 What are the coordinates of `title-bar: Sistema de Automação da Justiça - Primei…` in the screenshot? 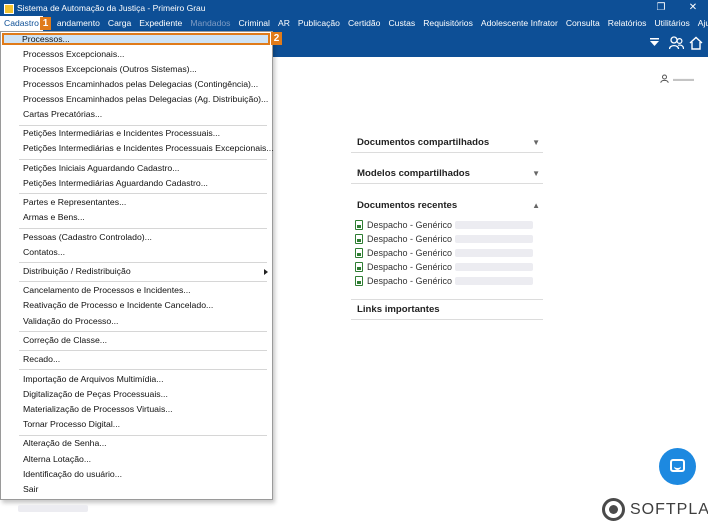 It's located at (354, 8).